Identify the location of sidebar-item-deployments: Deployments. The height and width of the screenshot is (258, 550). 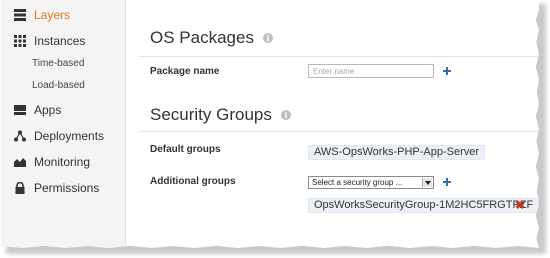
(52, 136).